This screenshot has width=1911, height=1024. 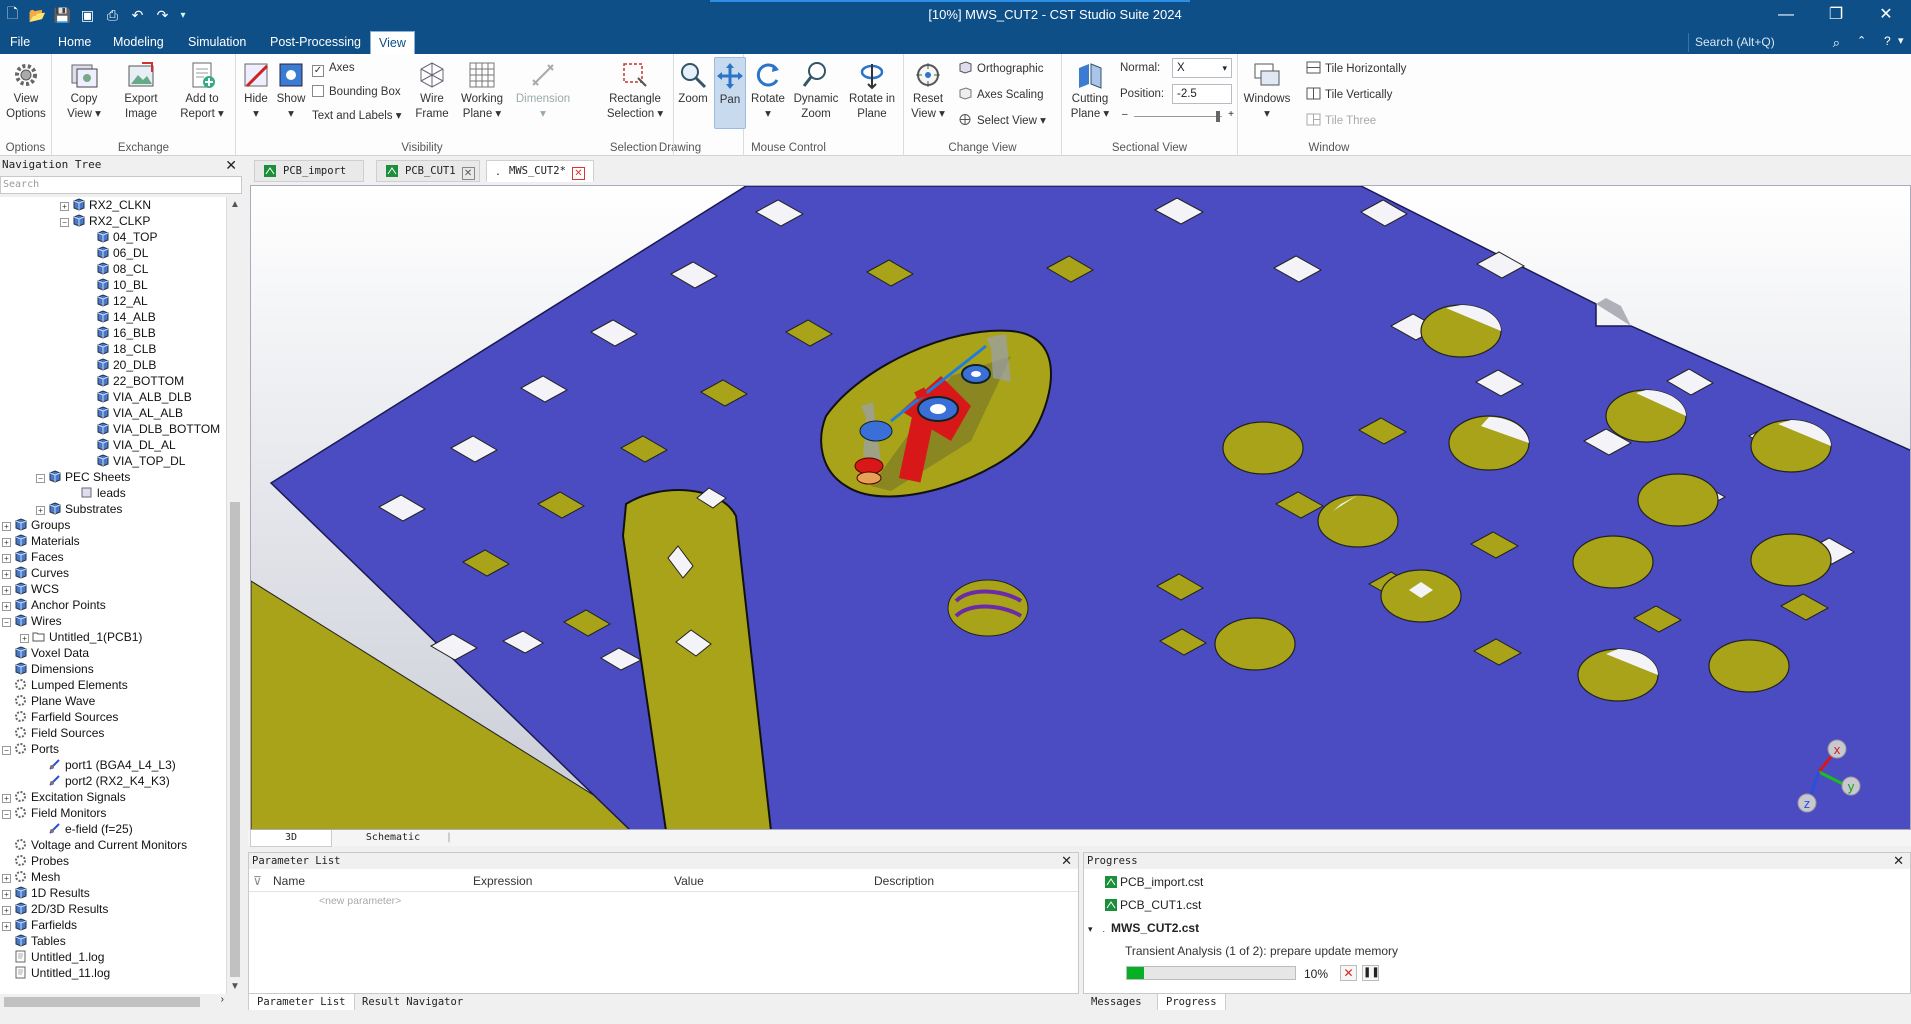 What do you see at coordinates (1143, 928) in the screenshot?
I see `progress-item-mws-cut2: ▾. MWS_CUT2.cst` at bounding box center [1143, 928].